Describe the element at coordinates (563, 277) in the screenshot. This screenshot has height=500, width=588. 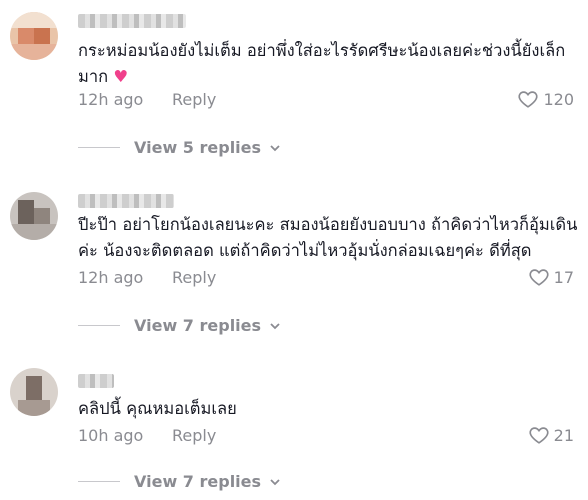
I see `like-count: 17` at that location.